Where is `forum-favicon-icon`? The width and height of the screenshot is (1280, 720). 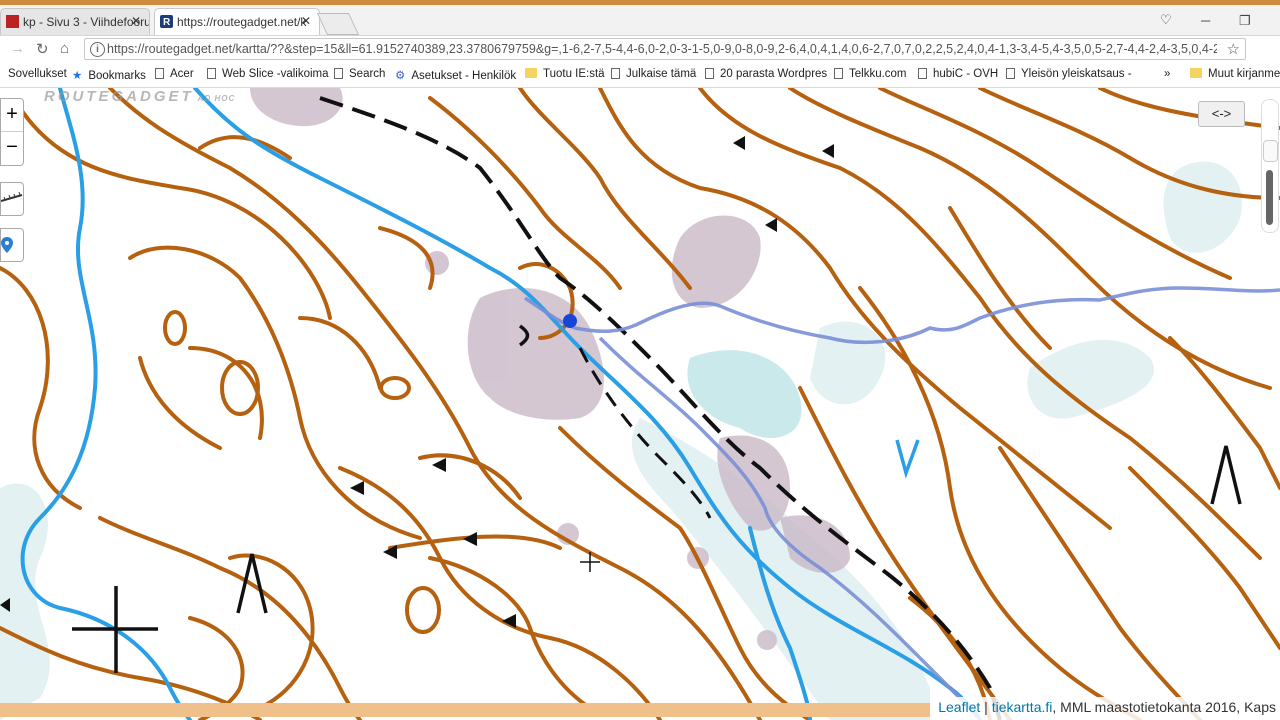 forum-favicon-icon is located at coordinates (12, 21).